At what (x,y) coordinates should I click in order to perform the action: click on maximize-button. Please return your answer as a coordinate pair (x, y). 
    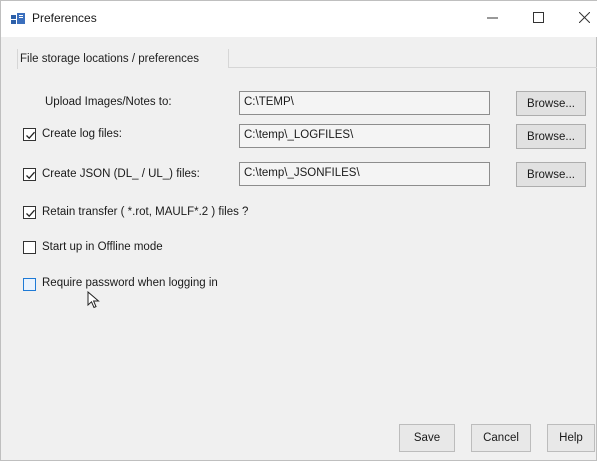
    Looking at the image, I should click on (538, 19).